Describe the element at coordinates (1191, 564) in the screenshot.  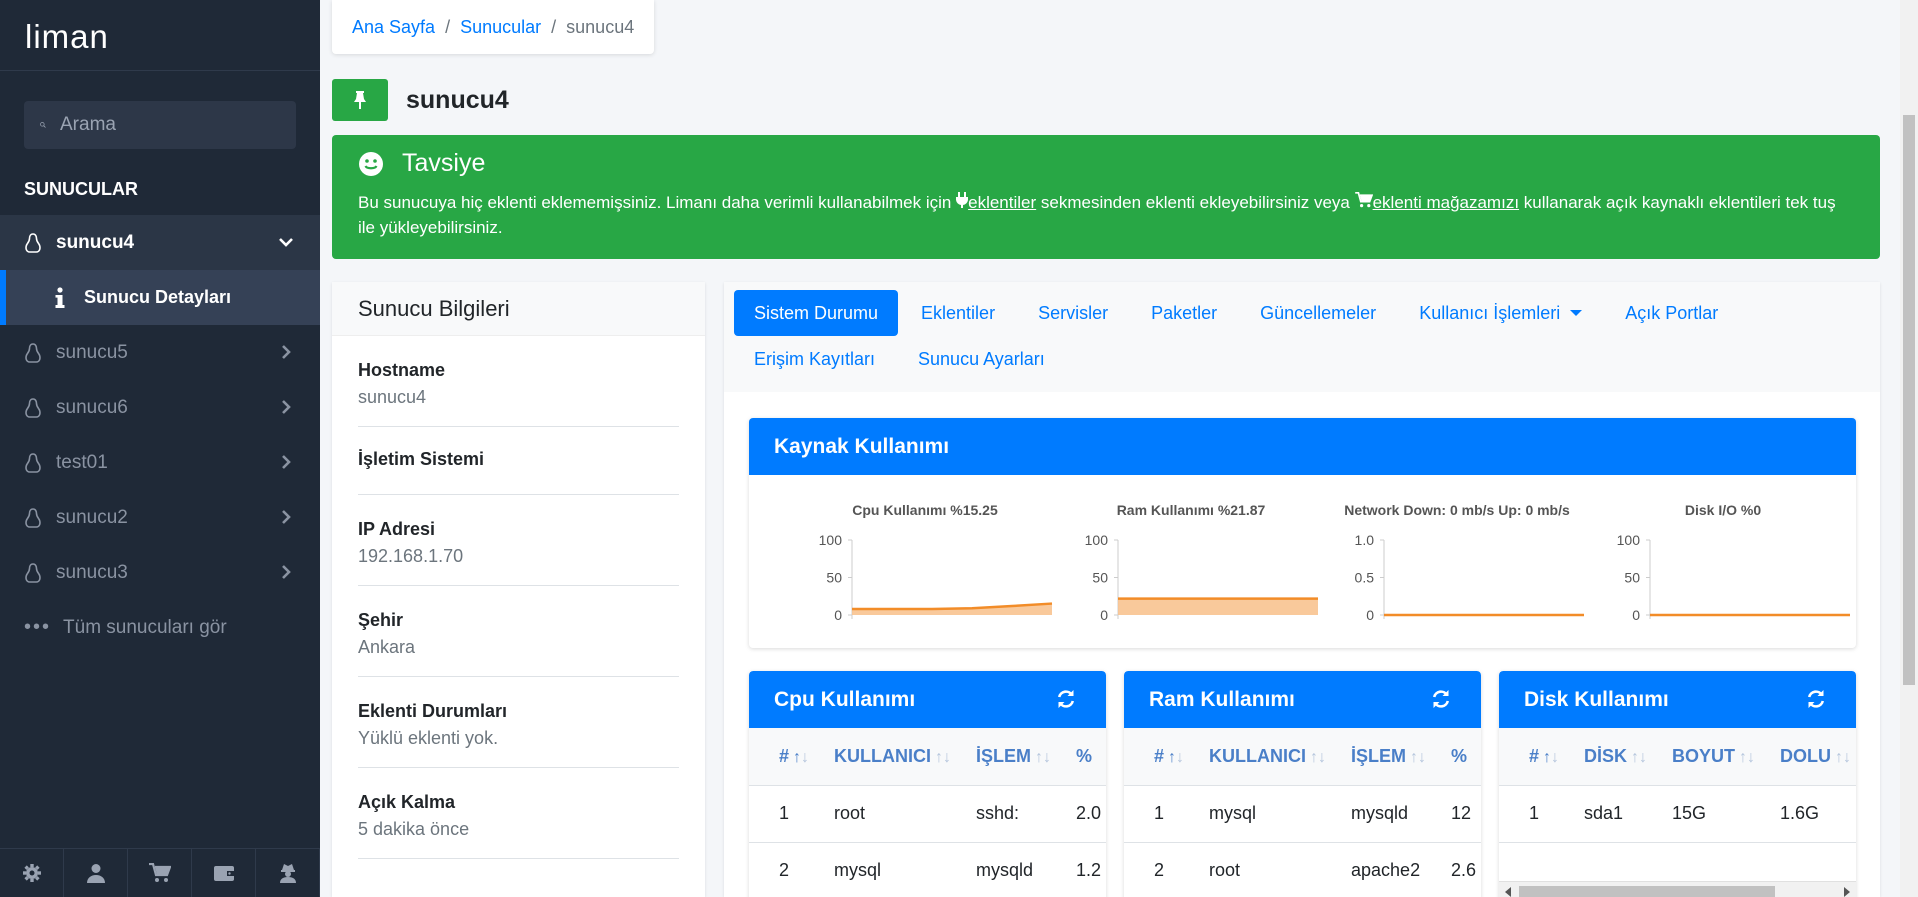
I see `ram-usage-chart: Ram Kullanımı %21.87 100 50 0` at that location.